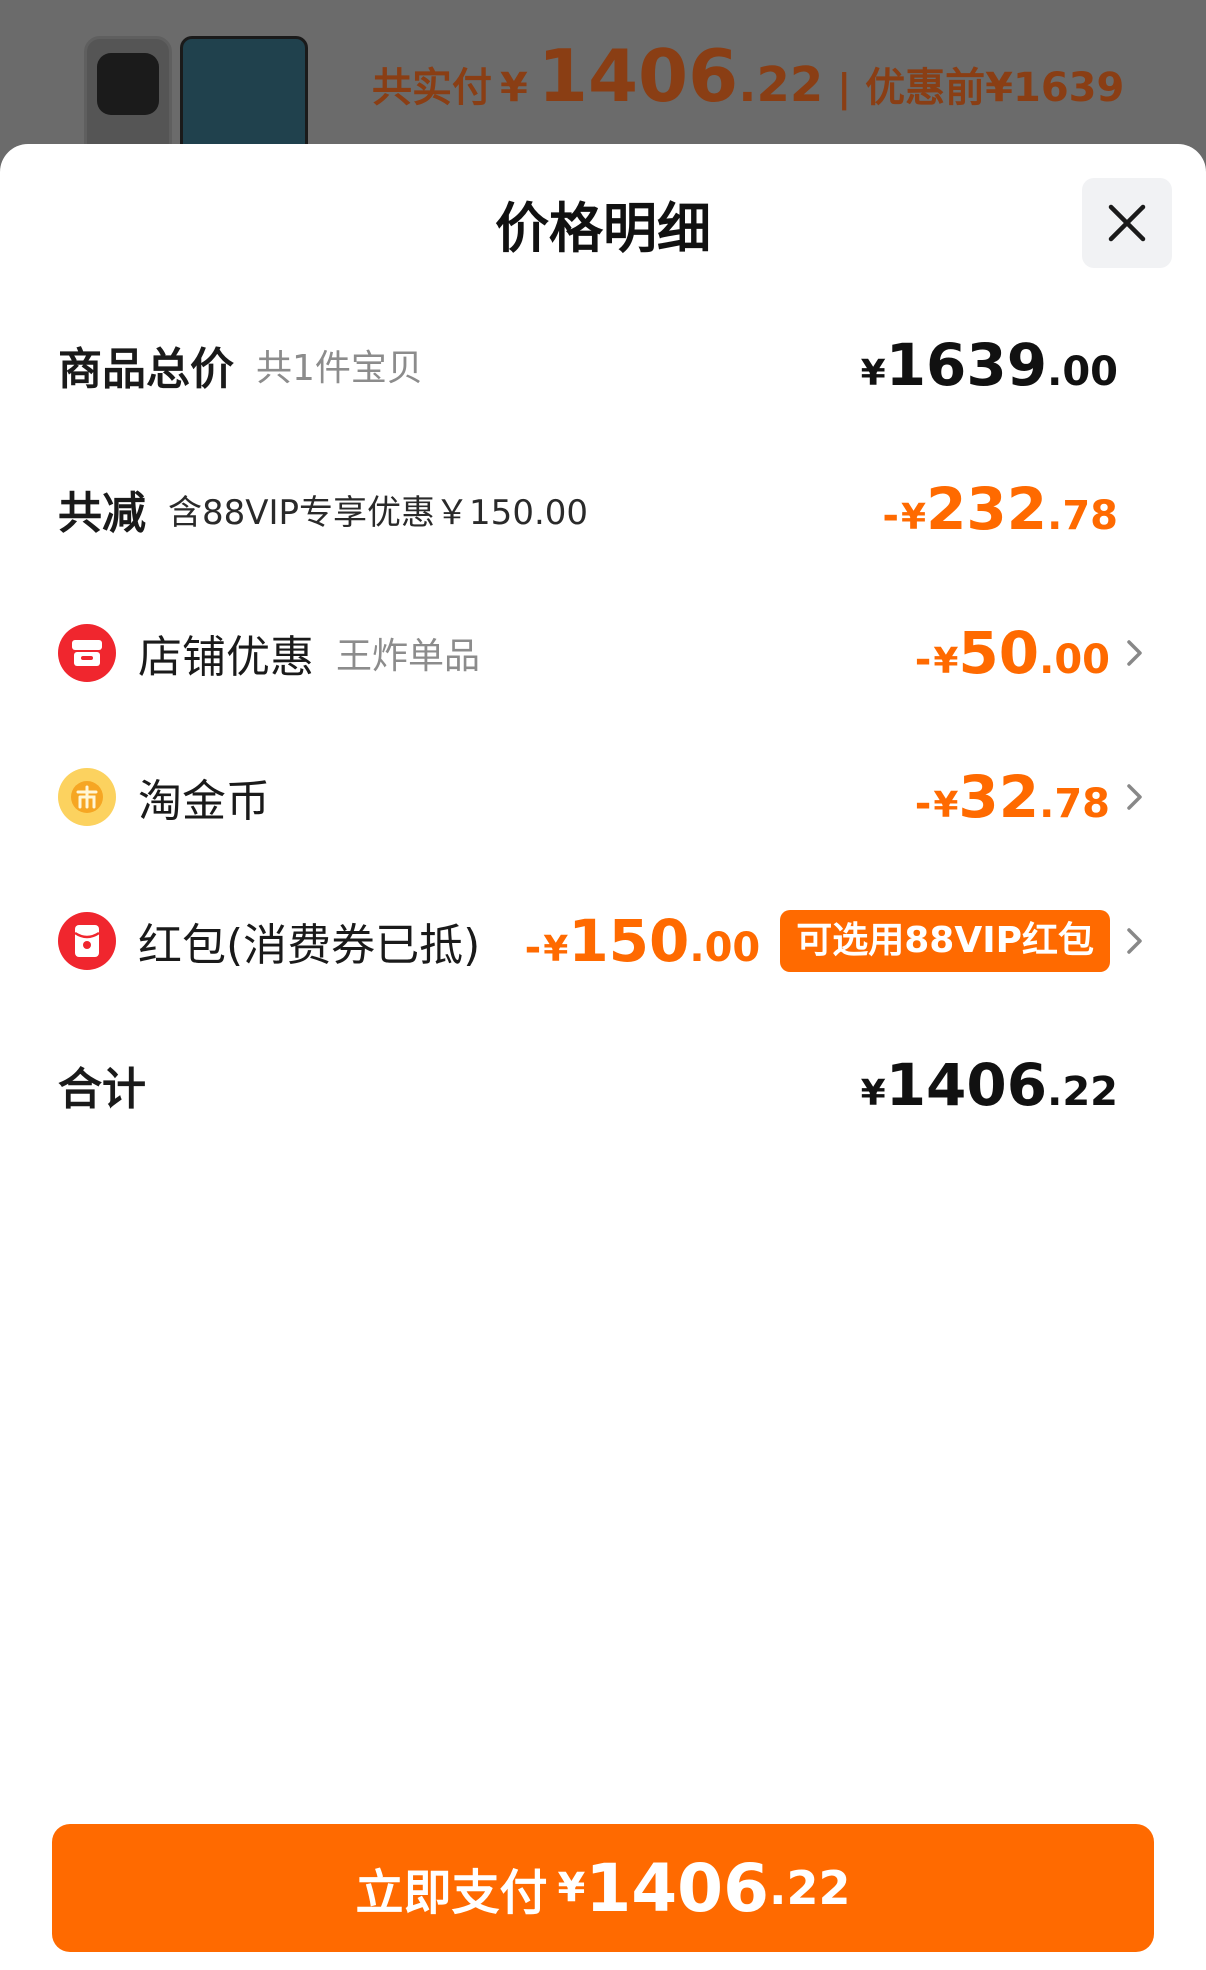 Image resolution: width=1206 pixels, height=1970 pixels. Describe the element at coordinates (408, 656) in the screenshot. I see `shop-discount-sub: 王炸单品` at that location.